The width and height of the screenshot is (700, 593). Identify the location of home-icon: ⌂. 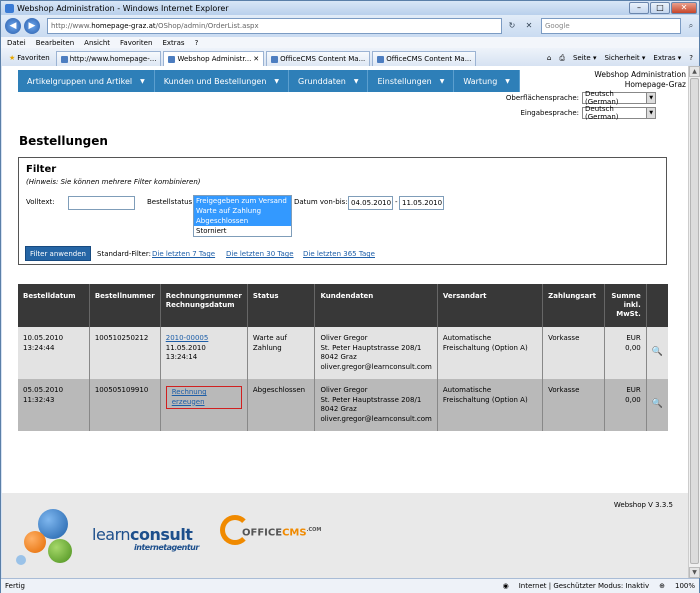
(549, 58).